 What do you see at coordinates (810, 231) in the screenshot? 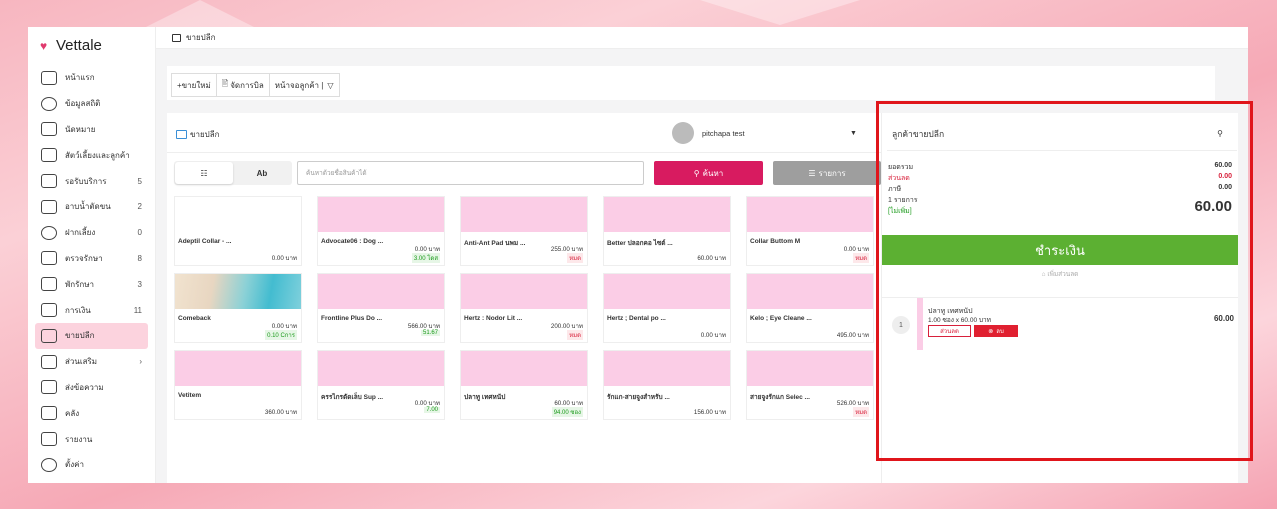
I see `product-card: Collar Buttom M 0.00 บาท หมด` at bounding box center [810, 231].